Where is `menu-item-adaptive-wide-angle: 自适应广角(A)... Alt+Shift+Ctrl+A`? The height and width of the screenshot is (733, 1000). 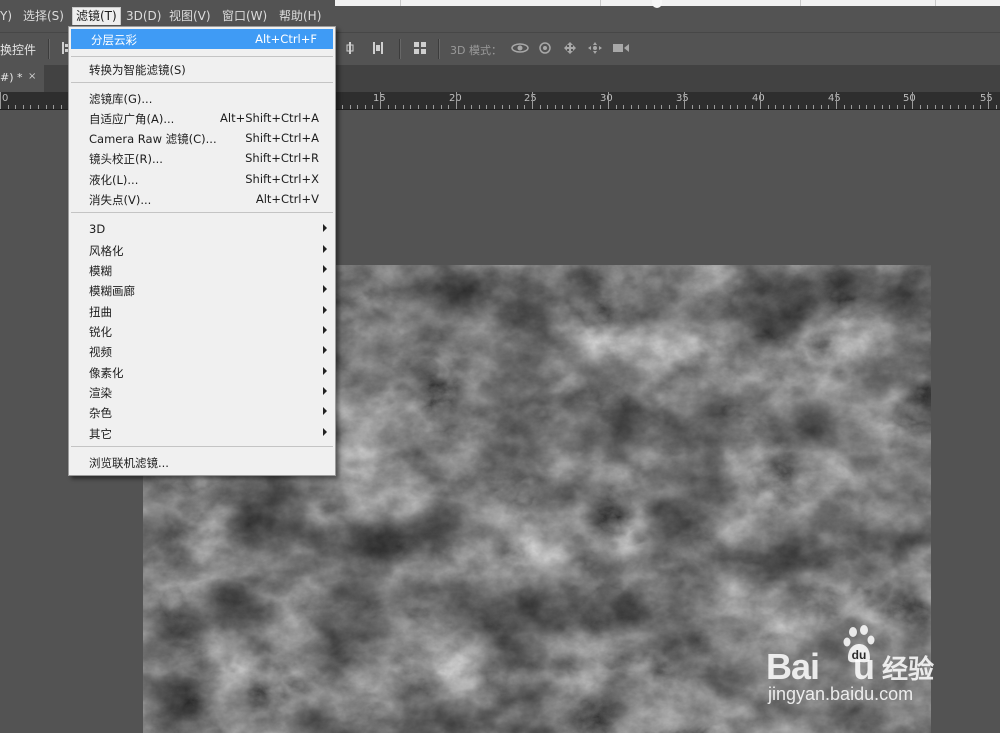 menu-item-adaptive-wide-angle: 自适应广角(A)... Alt+Shift+Ctrl+A is located at coordinates (202, 118).